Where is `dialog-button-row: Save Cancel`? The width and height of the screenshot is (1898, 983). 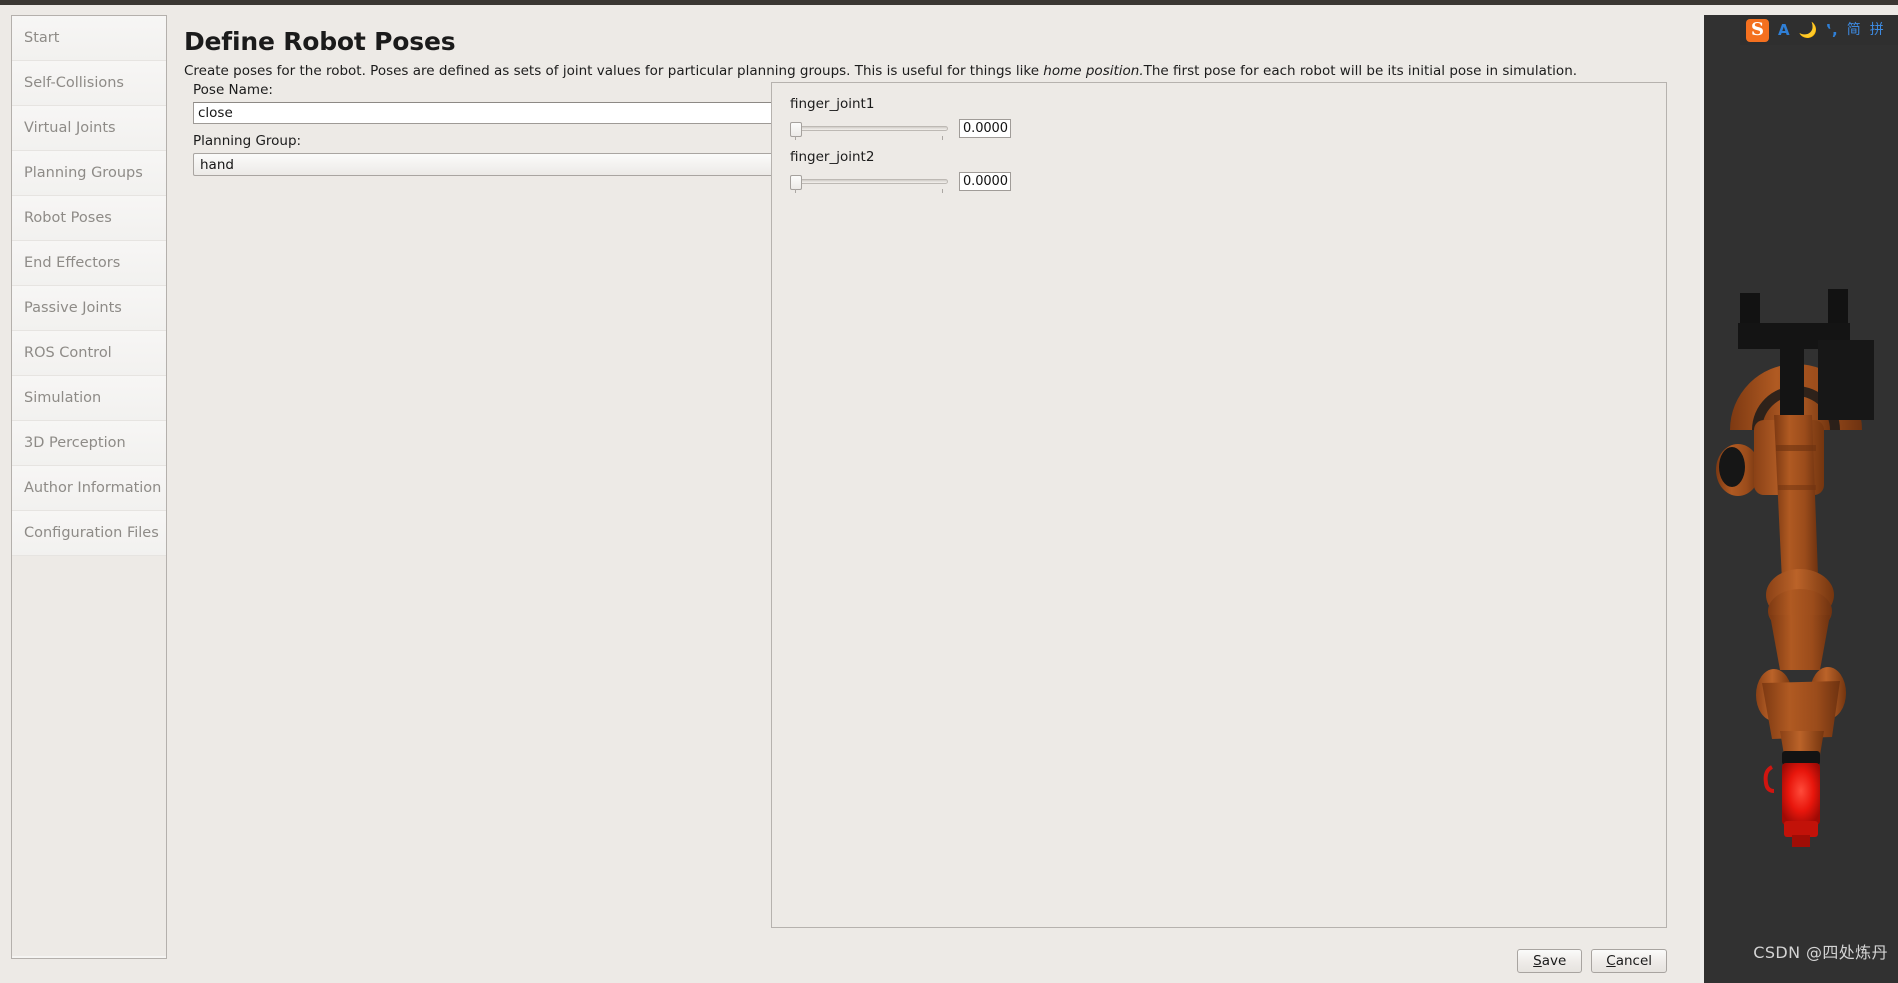
dialog-button-row: Save Cancel is located at coordinates (1592, 961).